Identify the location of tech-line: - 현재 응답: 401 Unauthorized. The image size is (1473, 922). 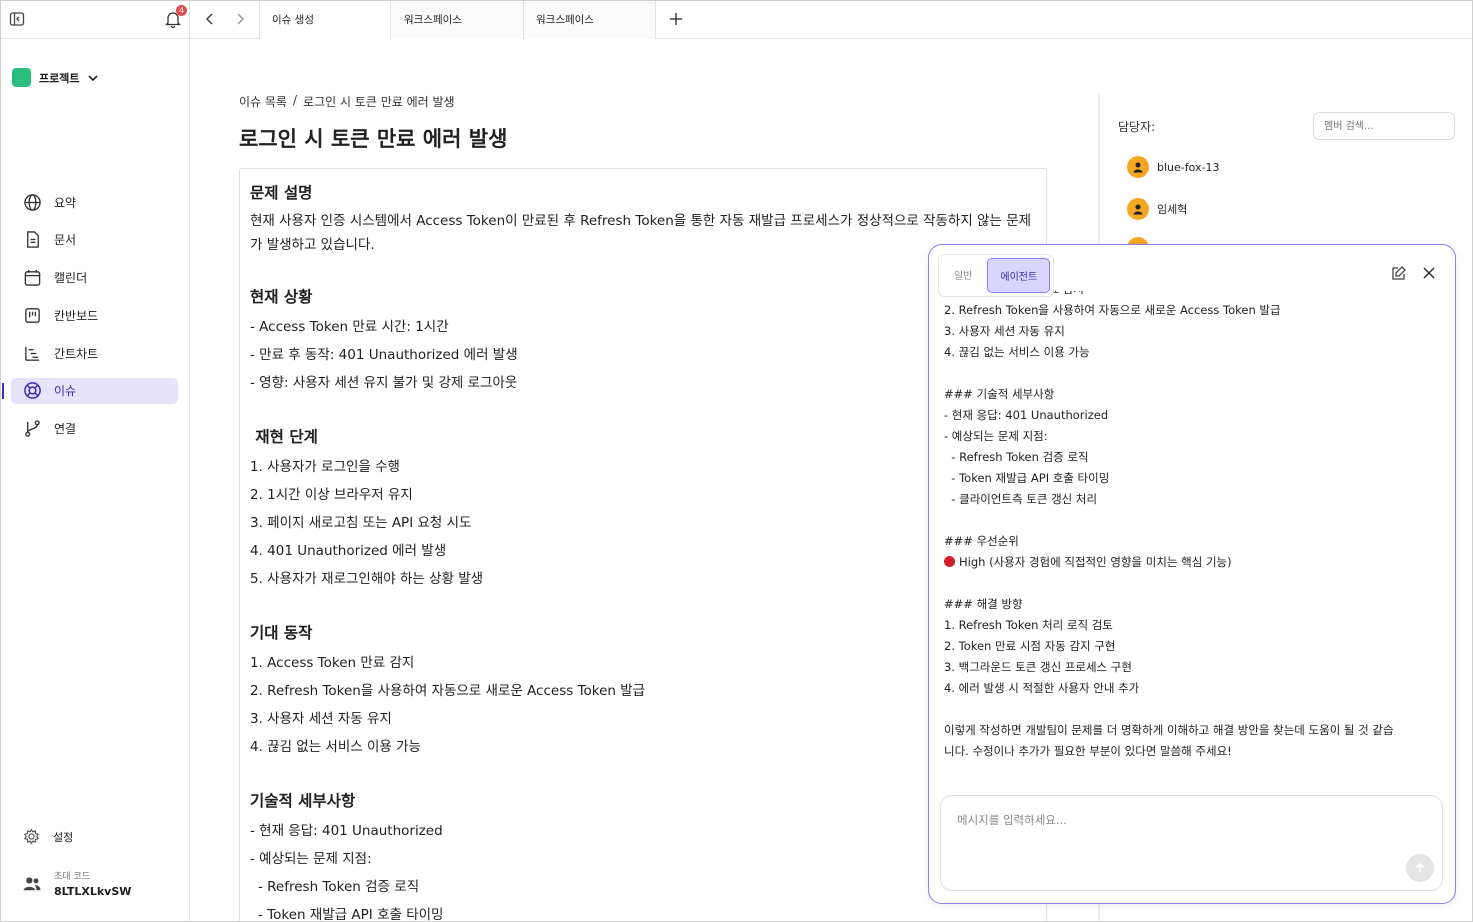
(346, 831).